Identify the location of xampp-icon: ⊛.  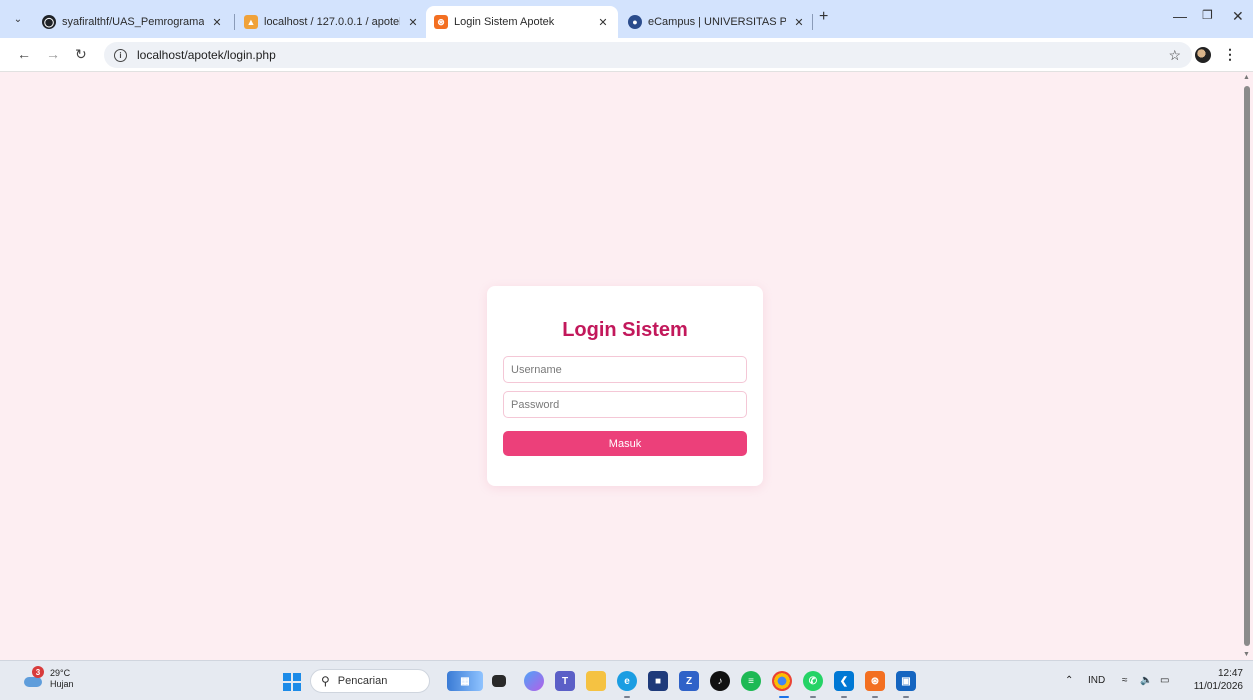
(441, 22).